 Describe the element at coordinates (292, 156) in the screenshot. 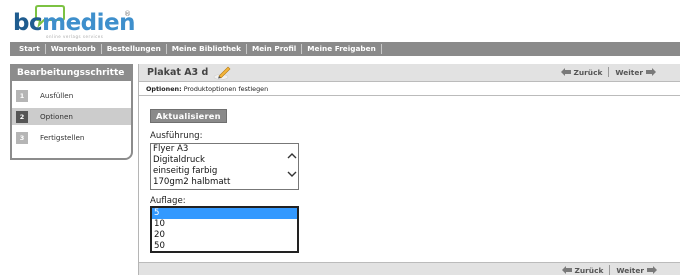

I see `chevron-up-icon` at that location.